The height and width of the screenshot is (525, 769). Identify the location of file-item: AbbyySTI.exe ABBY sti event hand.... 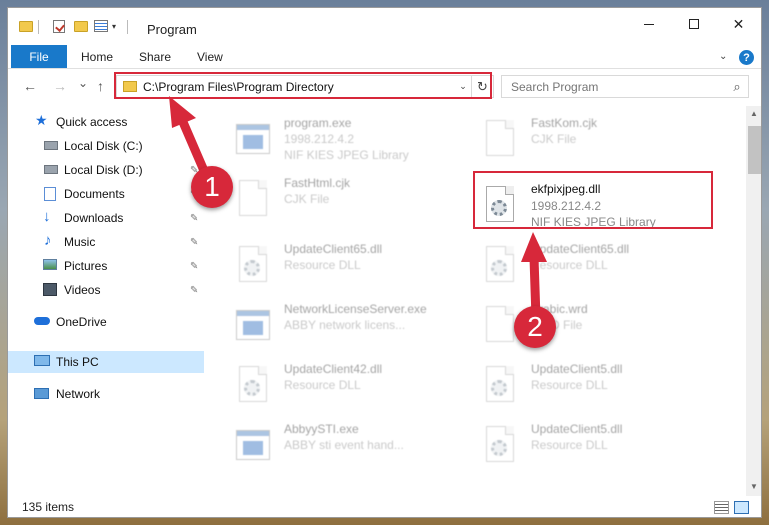
(356, 448).